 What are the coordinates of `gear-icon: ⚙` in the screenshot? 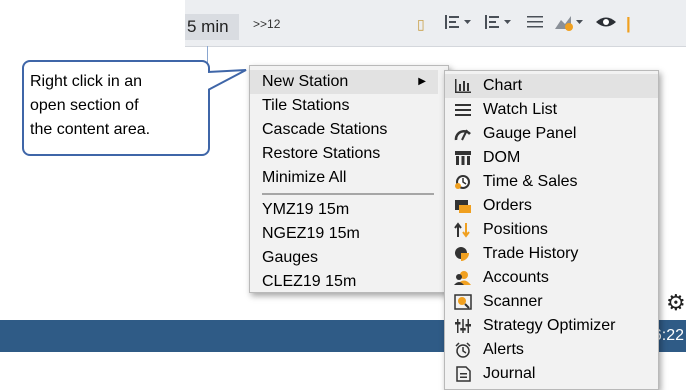 It's located at (676, 303).